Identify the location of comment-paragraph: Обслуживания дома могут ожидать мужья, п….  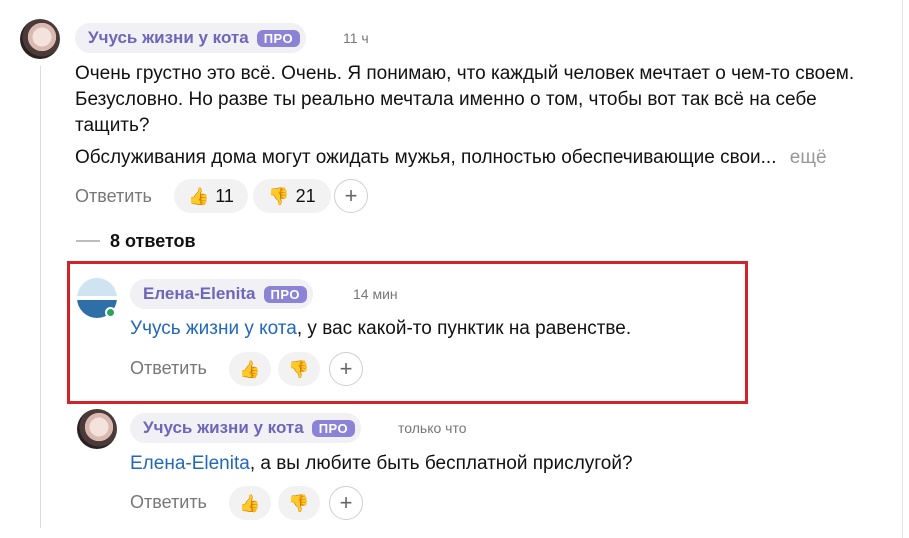
(426, 157).